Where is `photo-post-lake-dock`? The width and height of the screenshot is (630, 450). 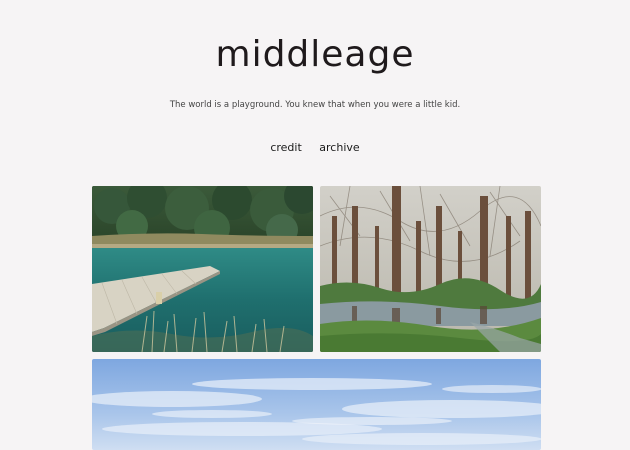
photo-post-lake-dock is located at coordinates (202, 269).